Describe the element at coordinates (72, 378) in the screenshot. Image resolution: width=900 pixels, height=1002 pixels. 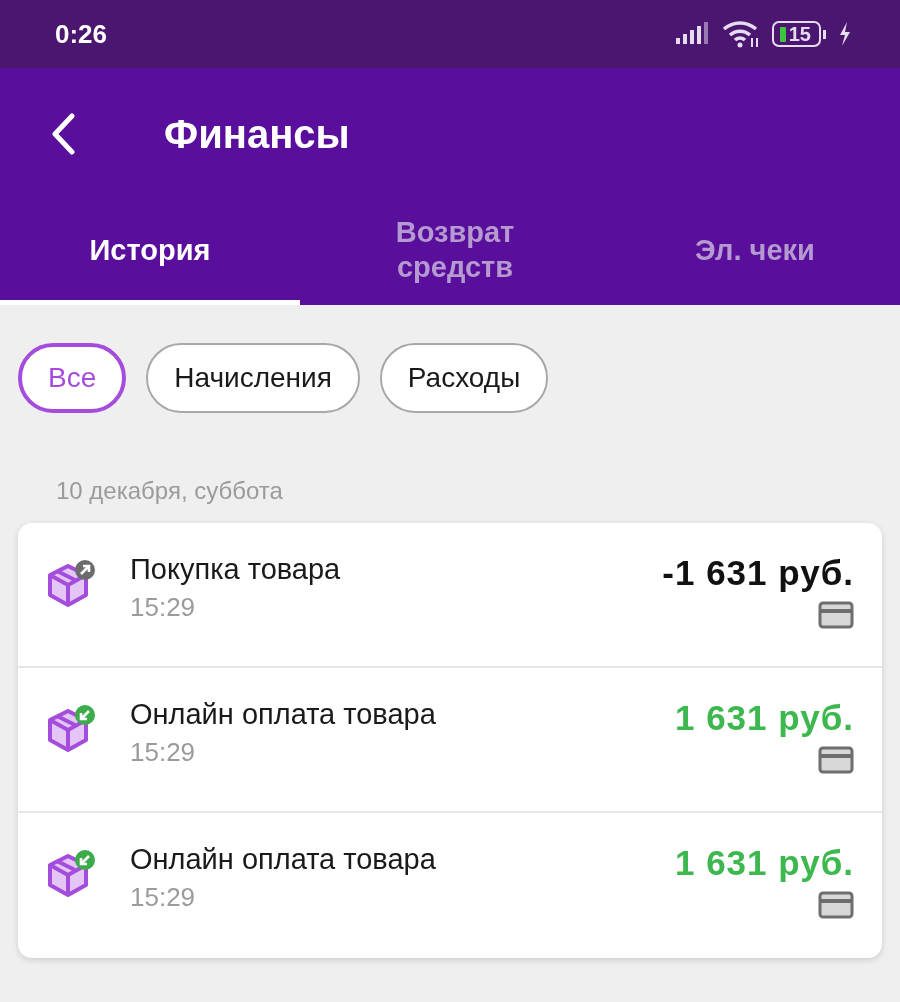
I see `filter-chip: Все` at that location.